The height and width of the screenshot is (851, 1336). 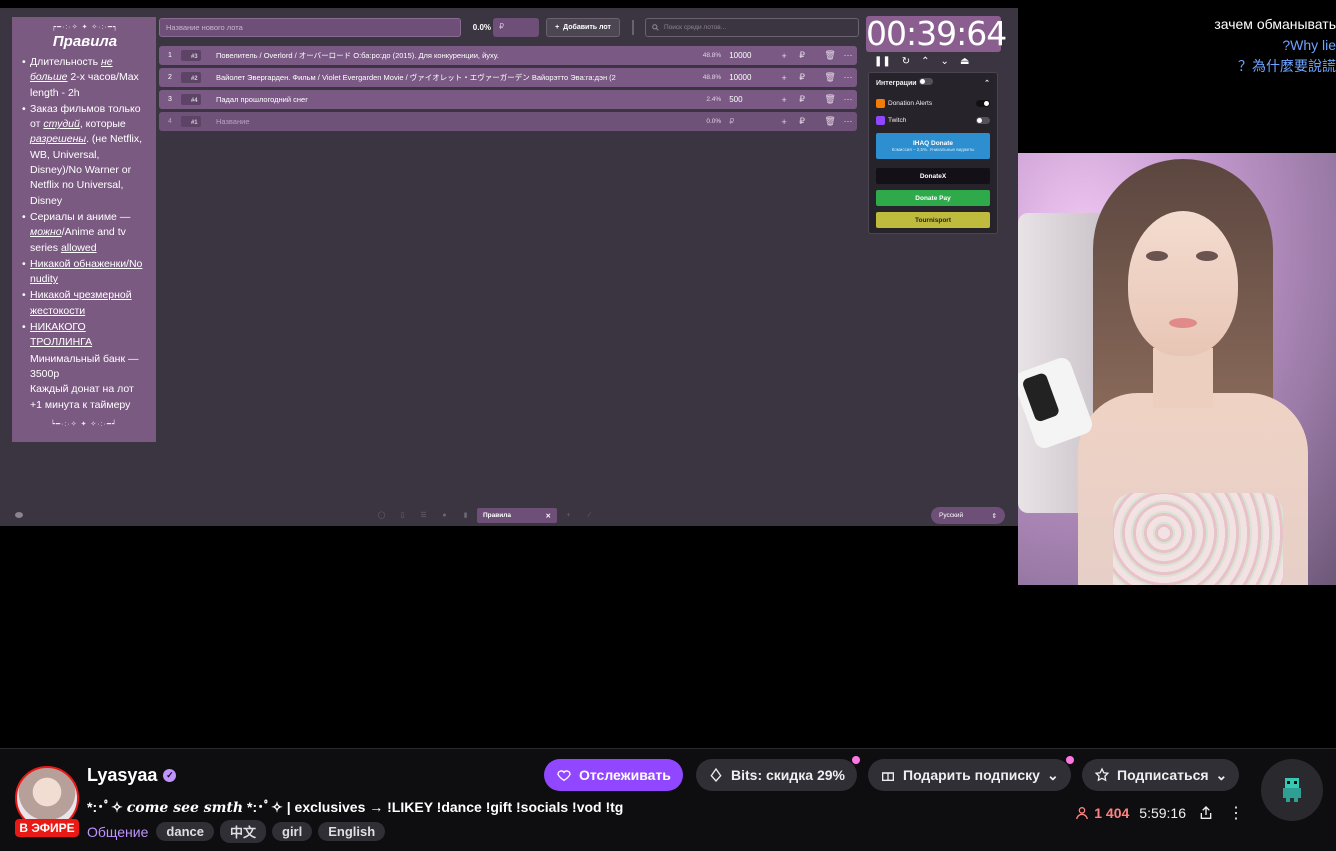 I want to click on lot-pct: 2.4%, so click(x=714, y=99).